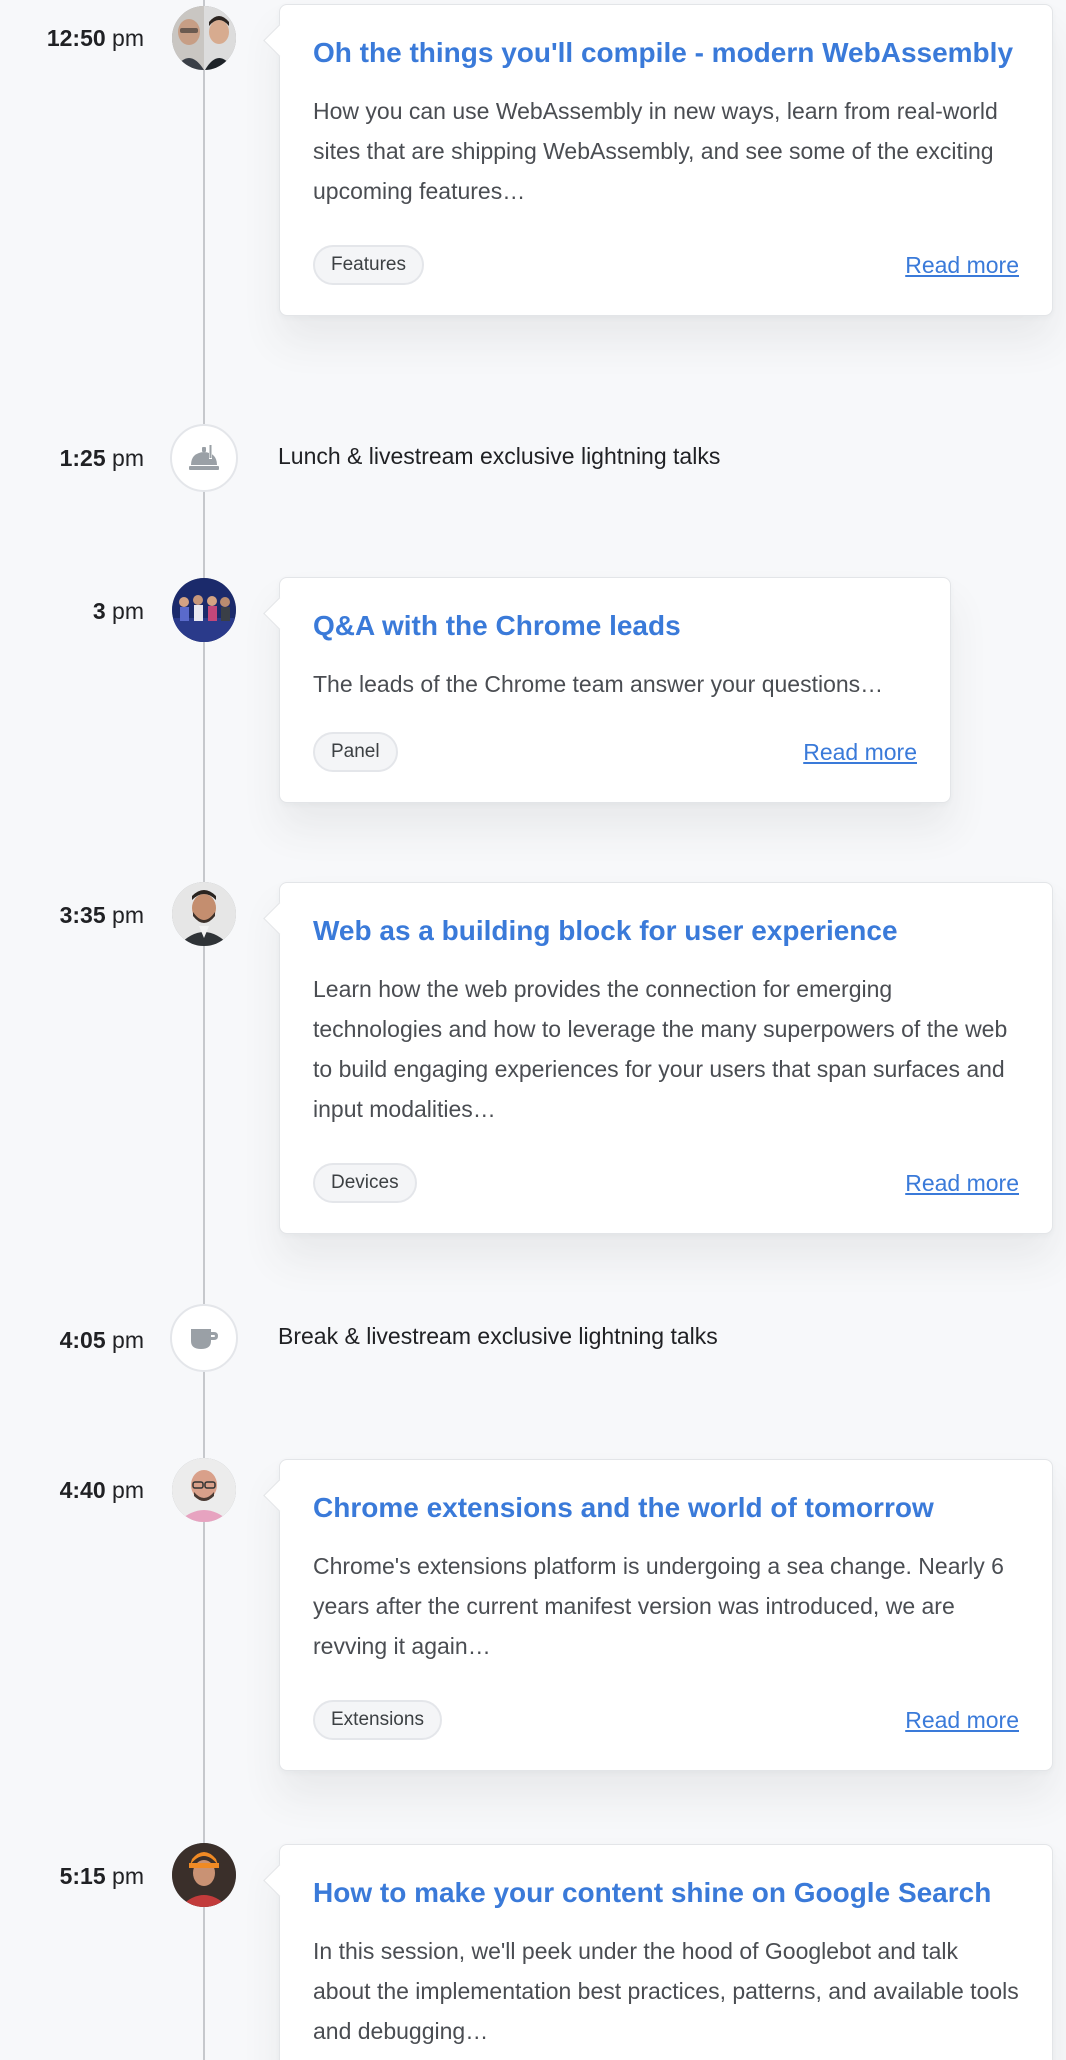 This screenshot has height=2060, width=1066. I want to click on card-footer: Extensions Read more, so click(666, 1720).